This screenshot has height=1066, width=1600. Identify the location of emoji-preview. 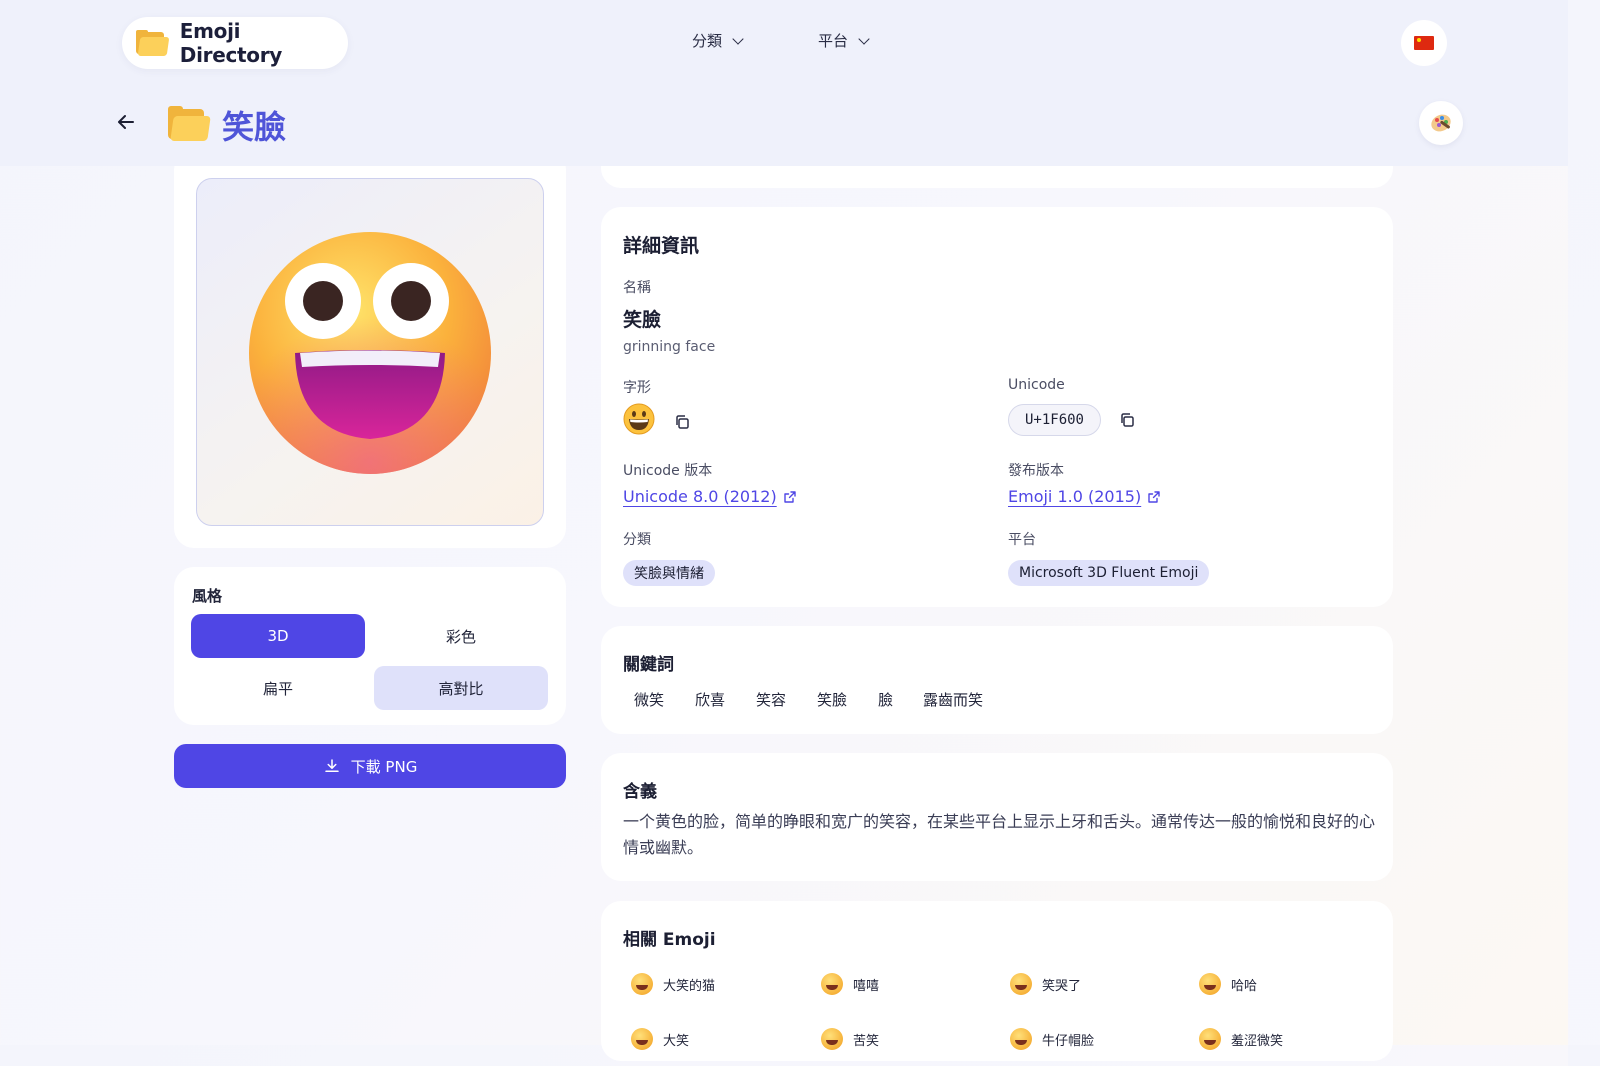
(370, 352).